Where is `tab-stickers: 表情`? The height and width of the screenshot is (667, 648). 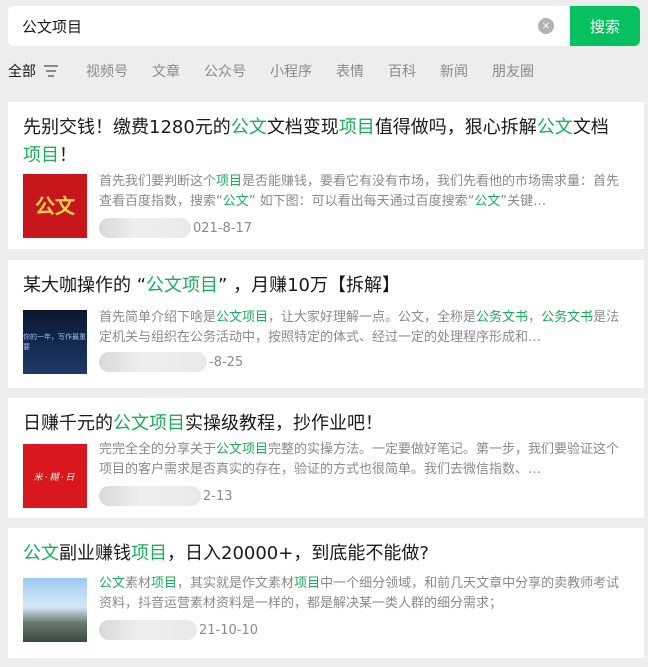 tab-stickers: 表情 is located at coordinates (350, 71).